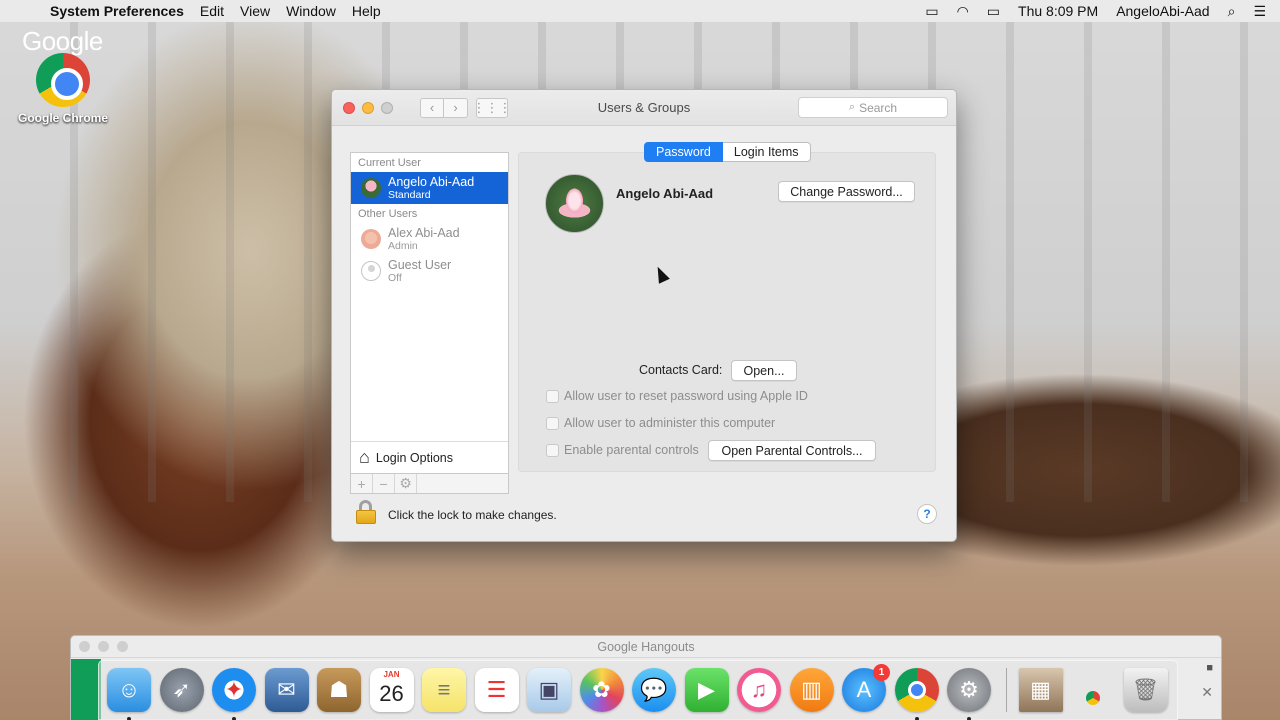  What do you see at coordinates (852, 107) in the screenshot?
I see `search-icon: ⌕` at bounding box center [852, 107].